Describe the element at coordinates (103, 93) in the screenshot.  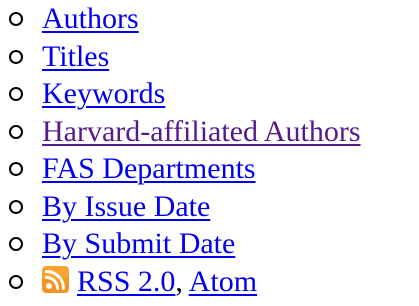
I see `keywords-link: Keywords` at that location.